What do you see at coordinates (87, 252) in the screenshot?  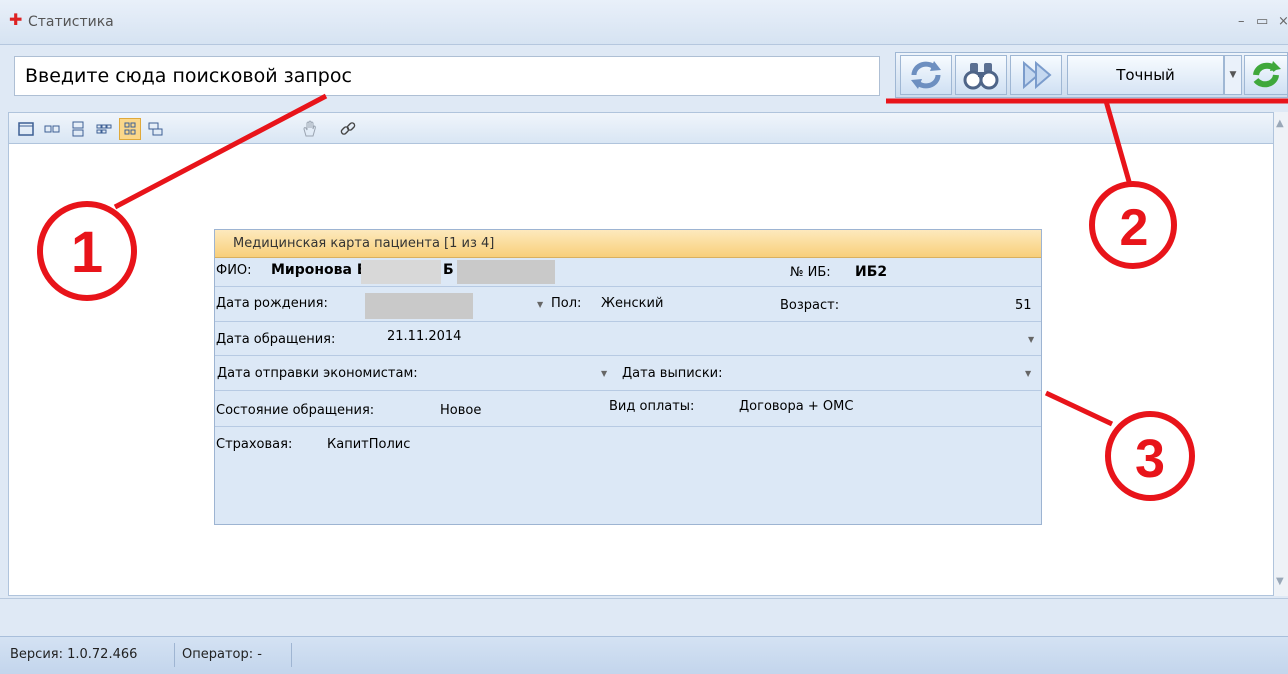 I see `annotation-label-1: 1` at bounding box center [87, 252].